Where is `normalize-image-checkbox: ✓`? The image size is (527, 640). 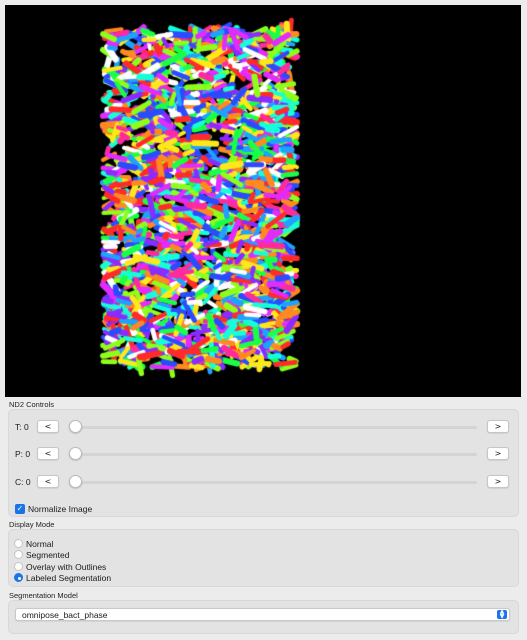 normalize-image-checkbox: ✓ is located at coordinates (20, 509).